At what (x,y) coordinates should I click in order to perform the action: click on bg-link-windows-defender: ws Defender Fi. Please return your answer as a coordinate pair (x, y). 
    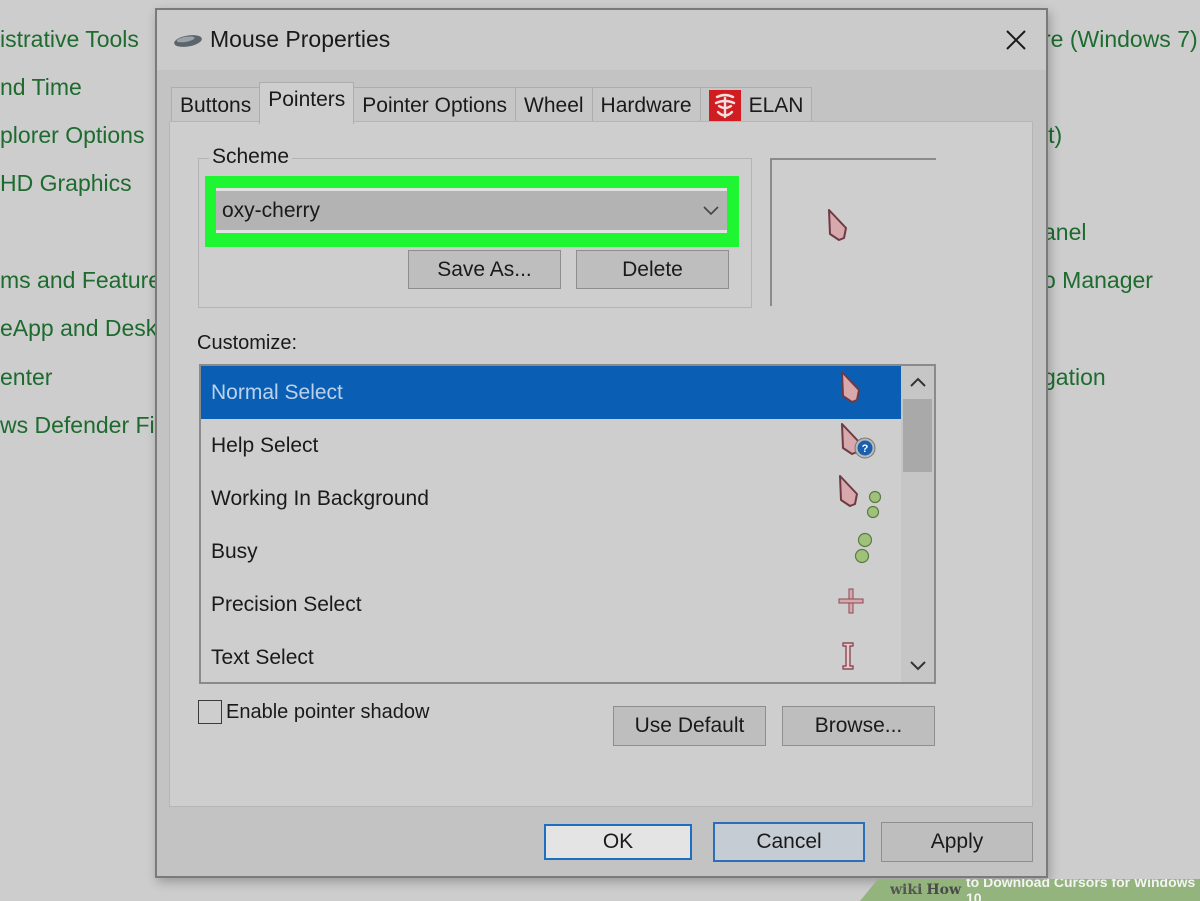
    Looking at the image, I should click on (77, 425).